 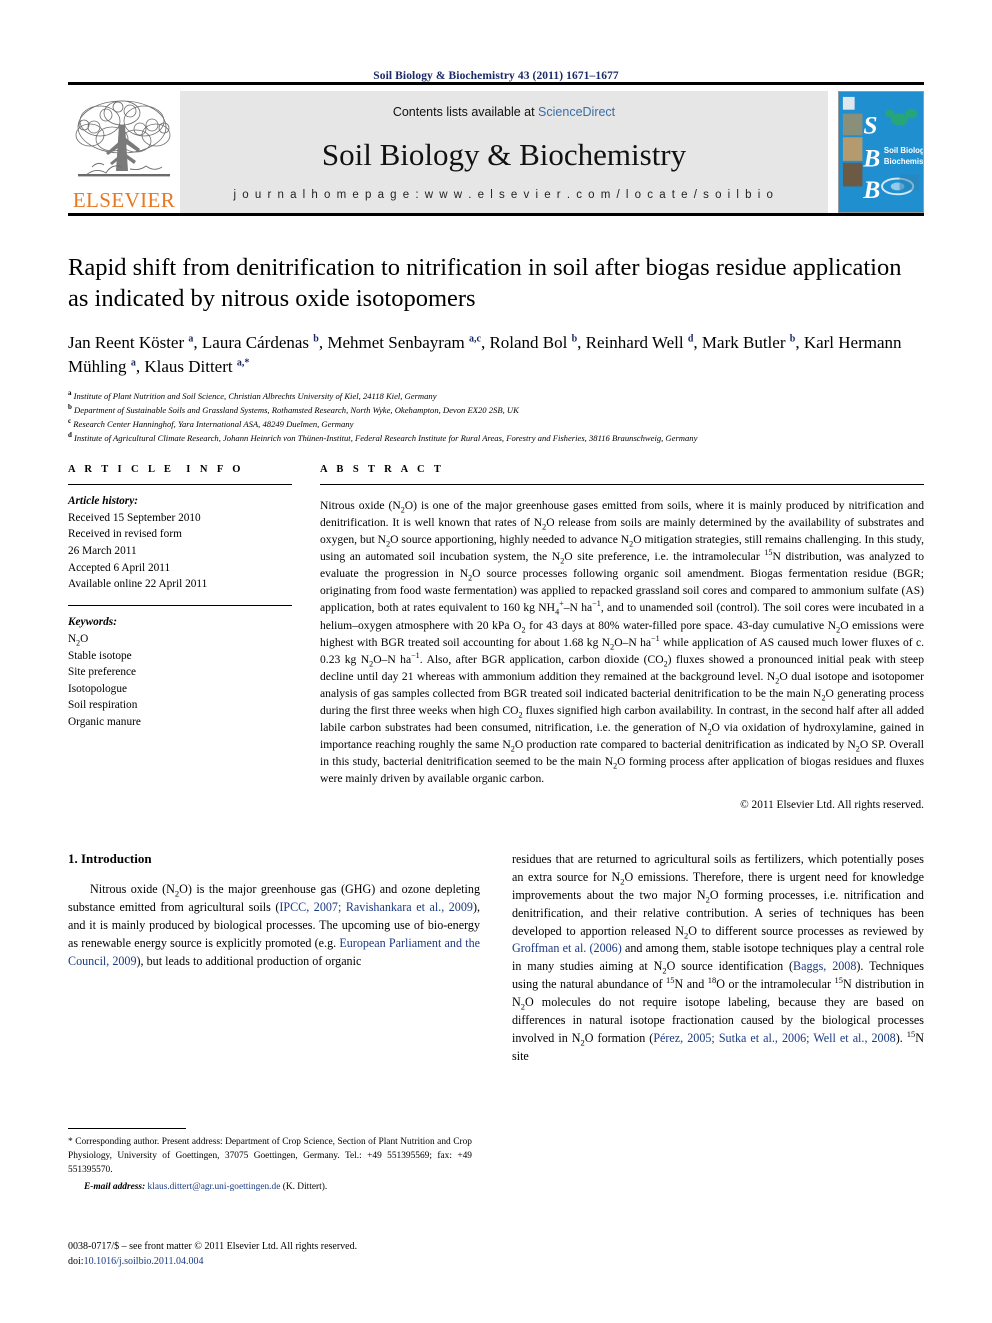 I want to click on author-name: Jan Reent Köster, so click(x=128, y=342).